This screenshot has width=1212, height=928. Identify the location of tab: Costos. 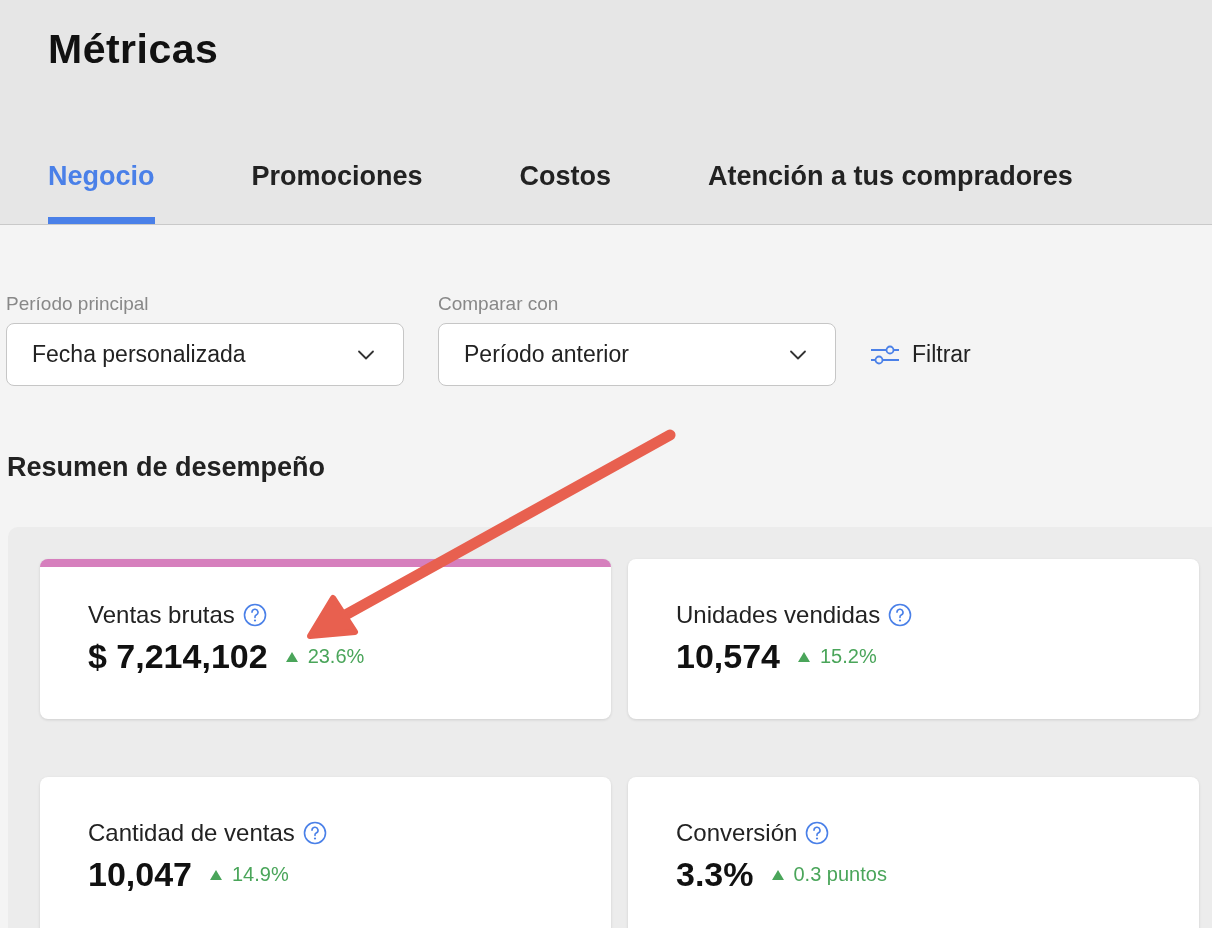
(565, 192).